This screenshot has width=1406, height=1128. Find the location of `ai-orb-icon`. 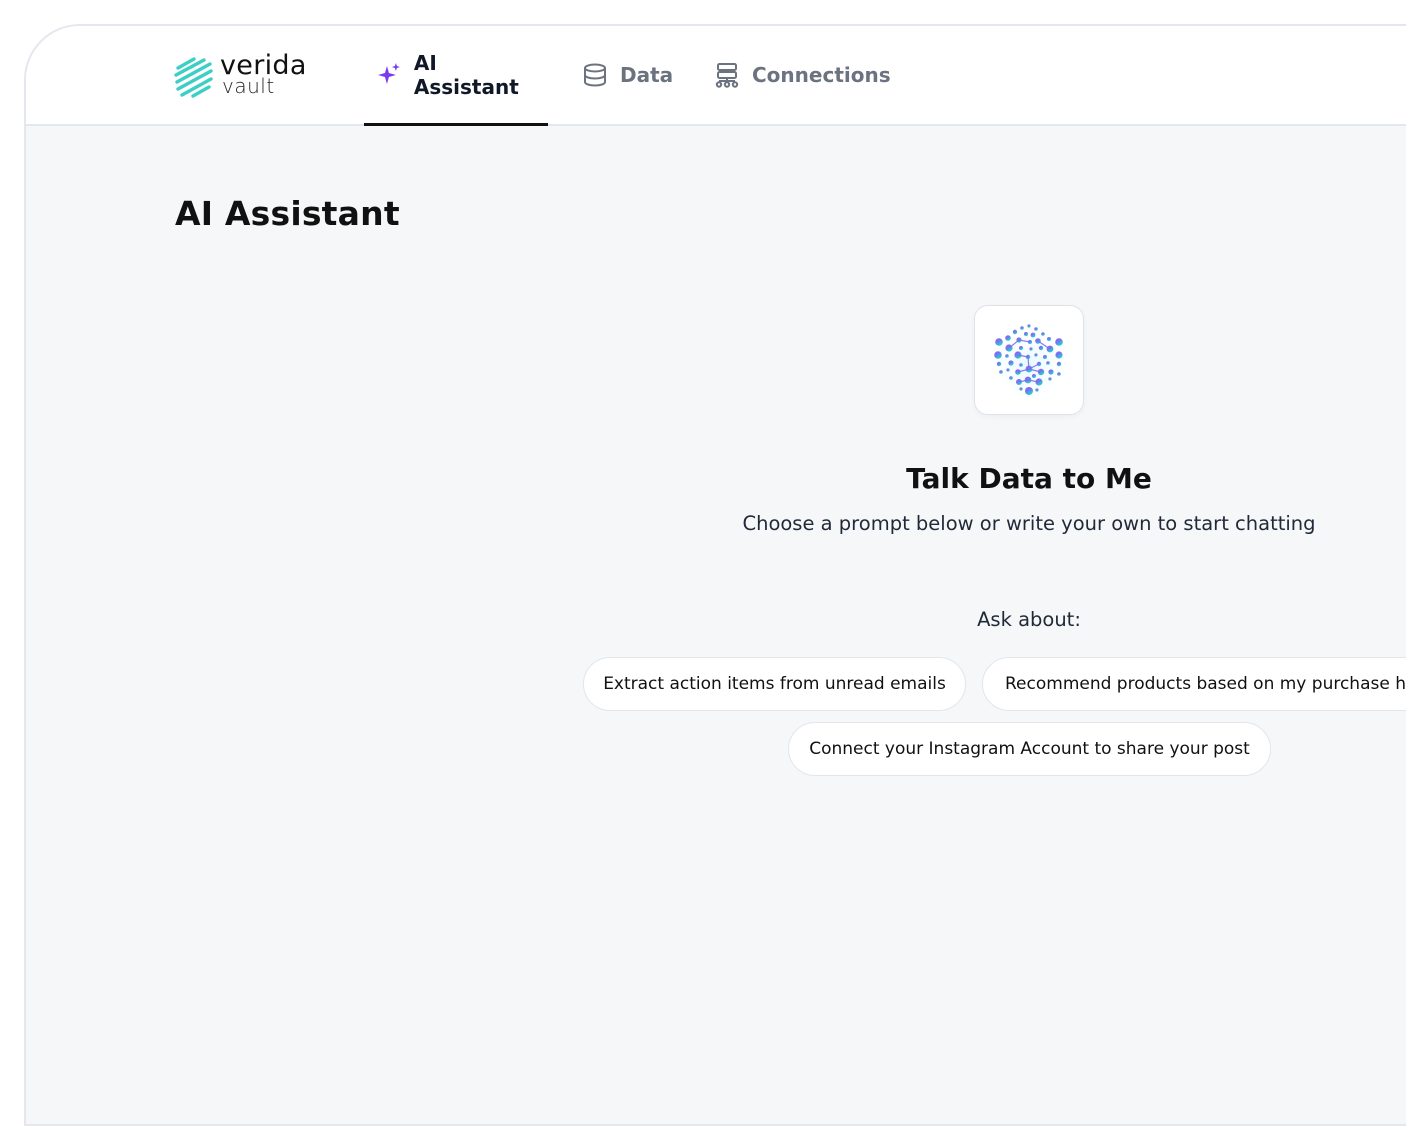

ai-orb-icon is located at coordinates (1029, 362).